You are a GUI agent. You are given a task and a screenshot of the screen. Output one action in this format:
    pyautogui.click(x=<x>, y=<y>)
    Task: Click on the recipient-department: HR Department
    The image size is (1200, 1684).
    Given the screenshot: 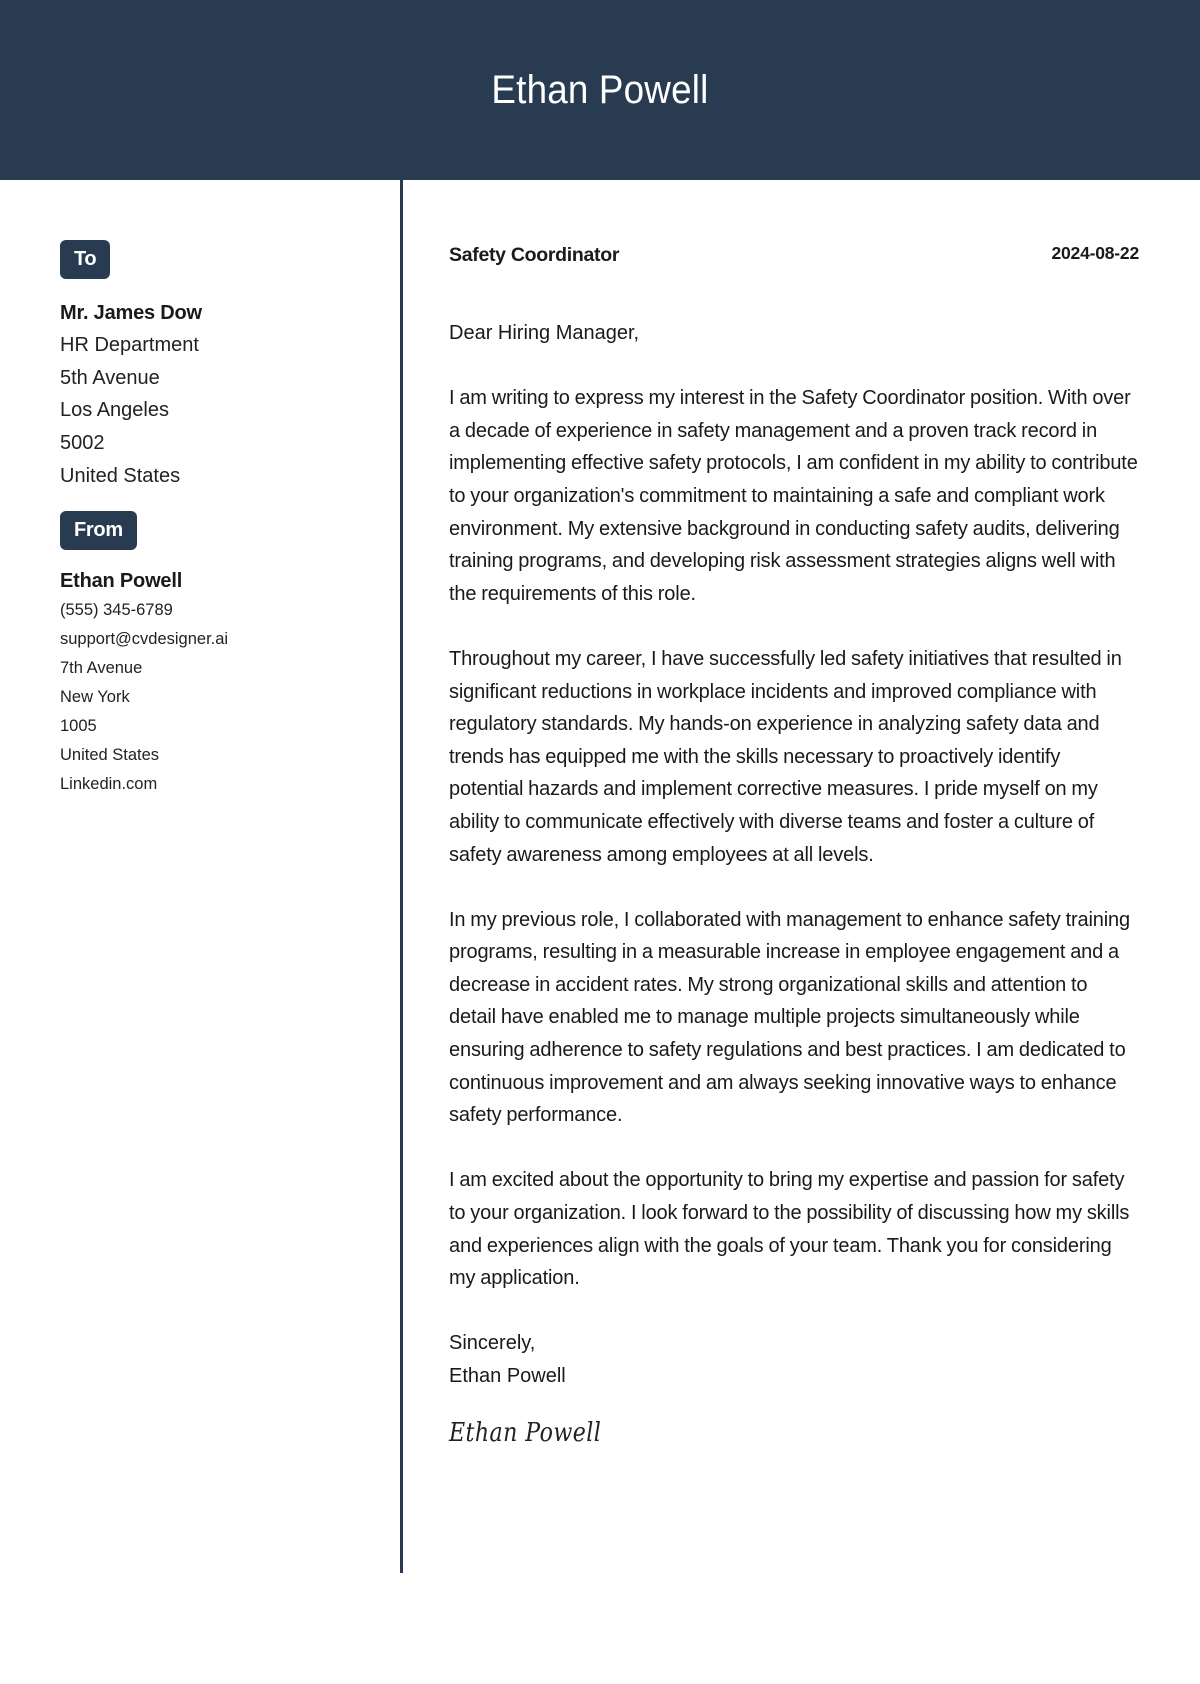 What is the action you would take?
    pyautogui.click(x=129, y=345)
    